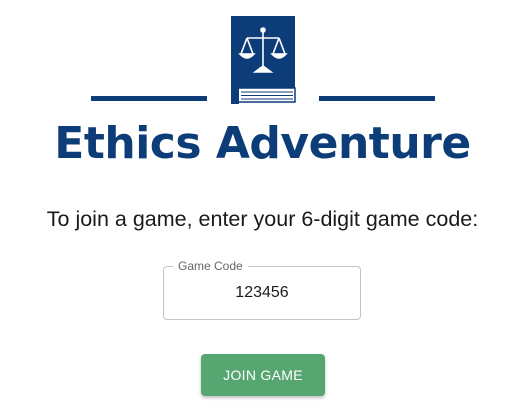  Describe the element at coordinates (262, 143) in the screenshot. I see `brand-title: Ethics Adventure` at that location.